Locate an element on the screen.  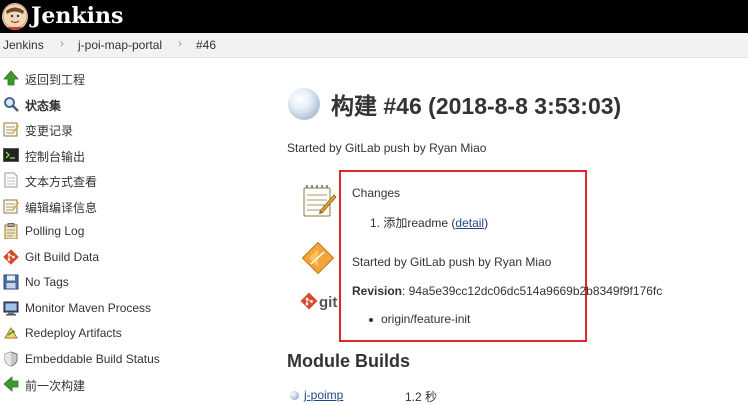
jenkins-logo-icon is located at coordinates (15, 16).